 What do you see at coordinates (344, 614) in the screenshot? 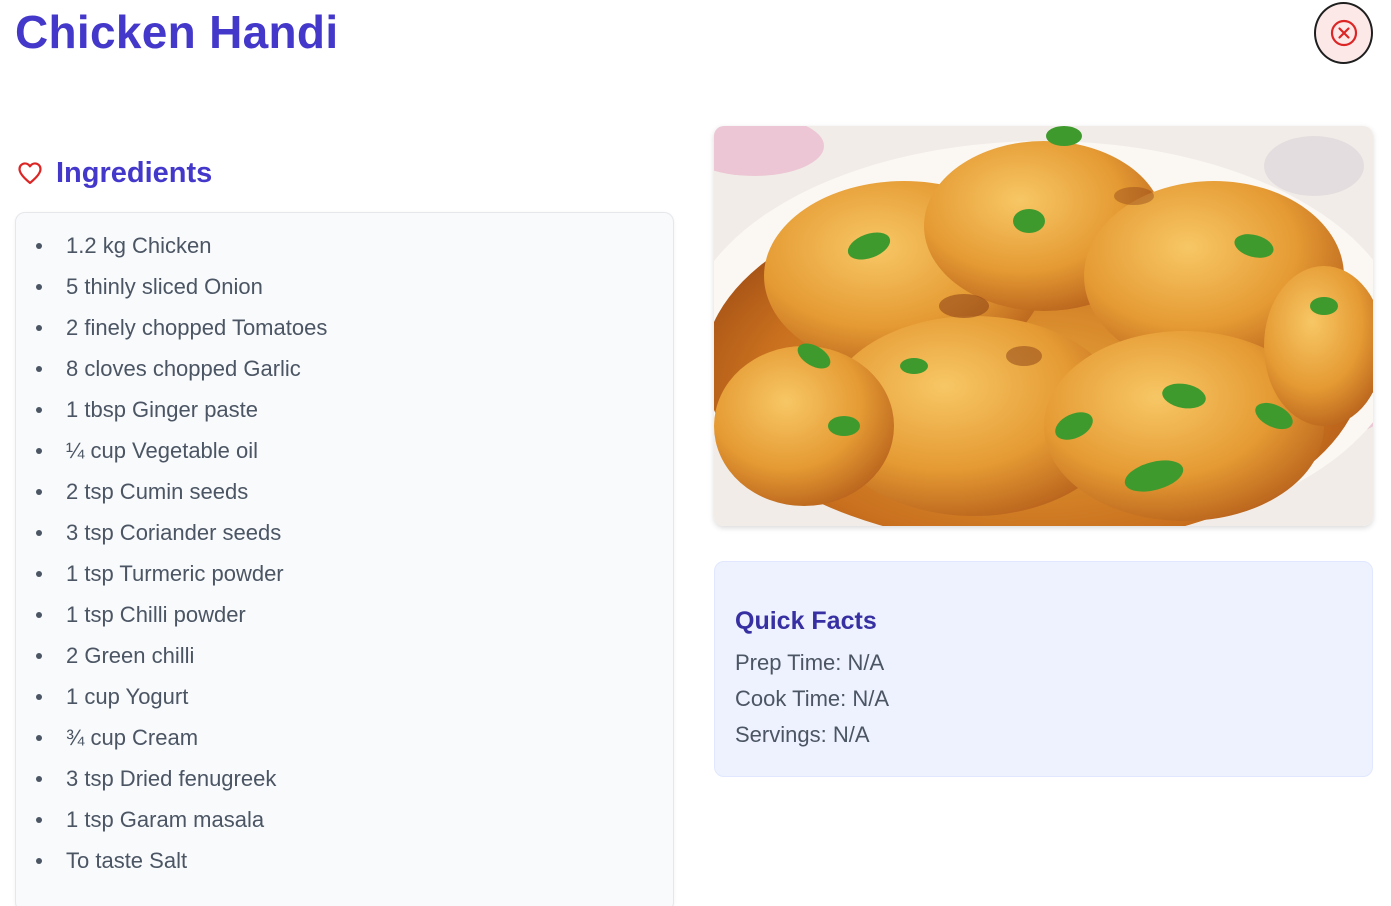
I see `list-item: 1 tsp Chilli powder` at bounding box center [344, 614].